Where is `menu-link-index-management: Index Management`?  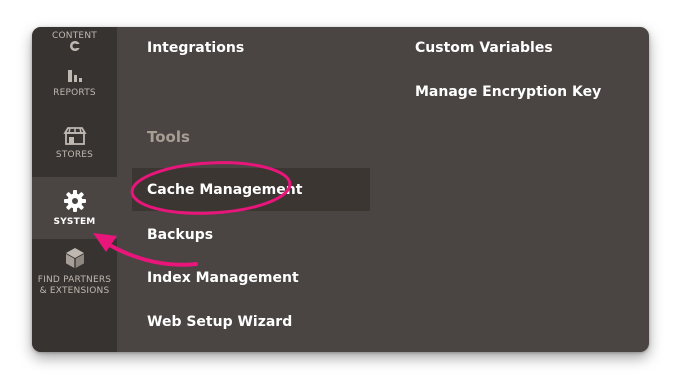 menu-link-index-management: Index Management is located at coordinates (223, 278).